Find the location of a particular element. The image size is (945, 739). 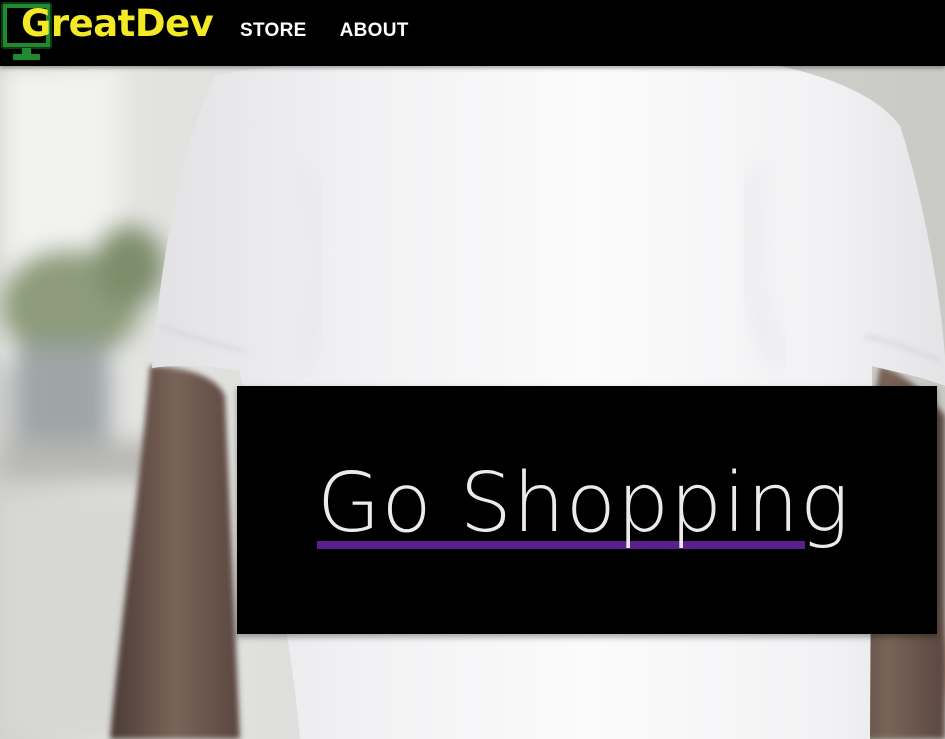

go-shopping-link: Go Shopping is located at coordinates (583, 504).